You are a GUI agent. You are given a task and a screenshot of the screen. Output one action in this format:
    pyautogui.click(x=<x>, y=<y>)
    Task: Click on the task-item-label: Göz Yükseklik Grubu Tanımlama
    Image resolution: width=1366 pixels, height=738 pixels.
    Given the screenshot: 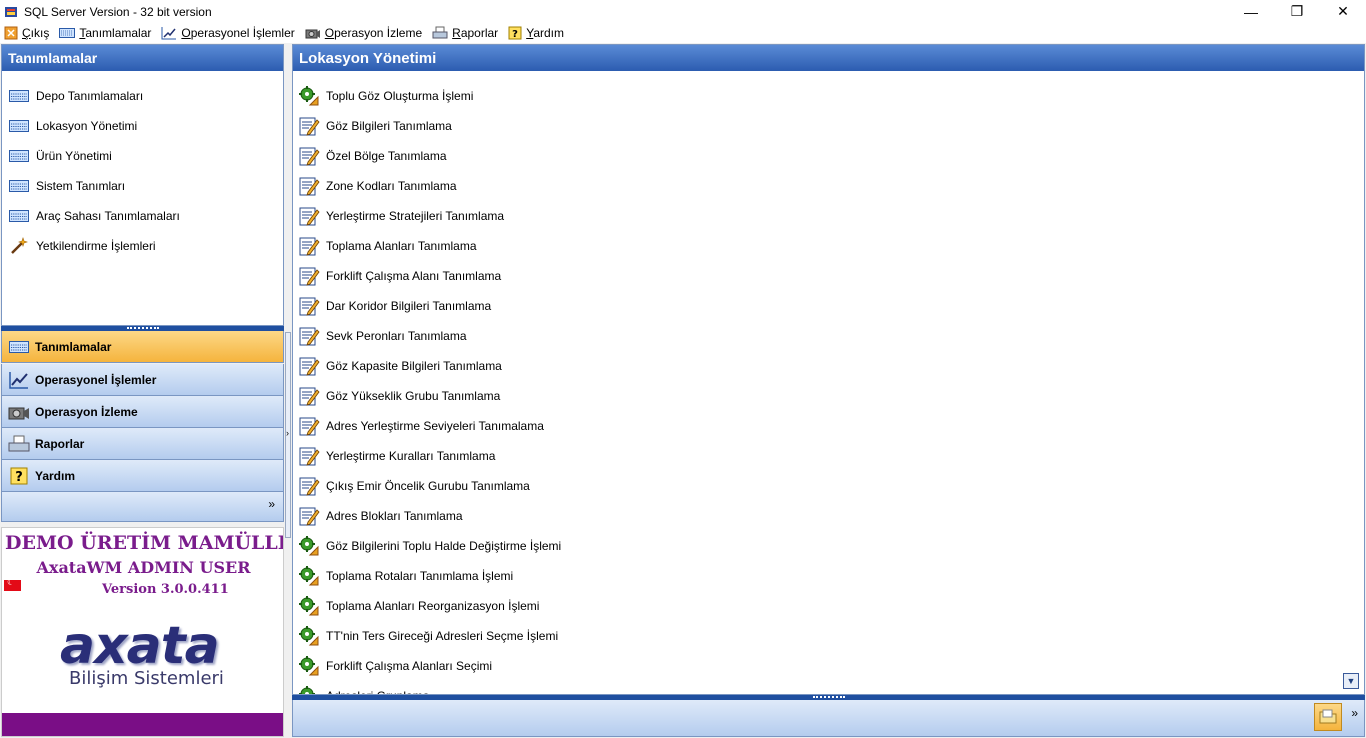 What is the action you would take?
    pyautogui.click(x=413, y=396)
    